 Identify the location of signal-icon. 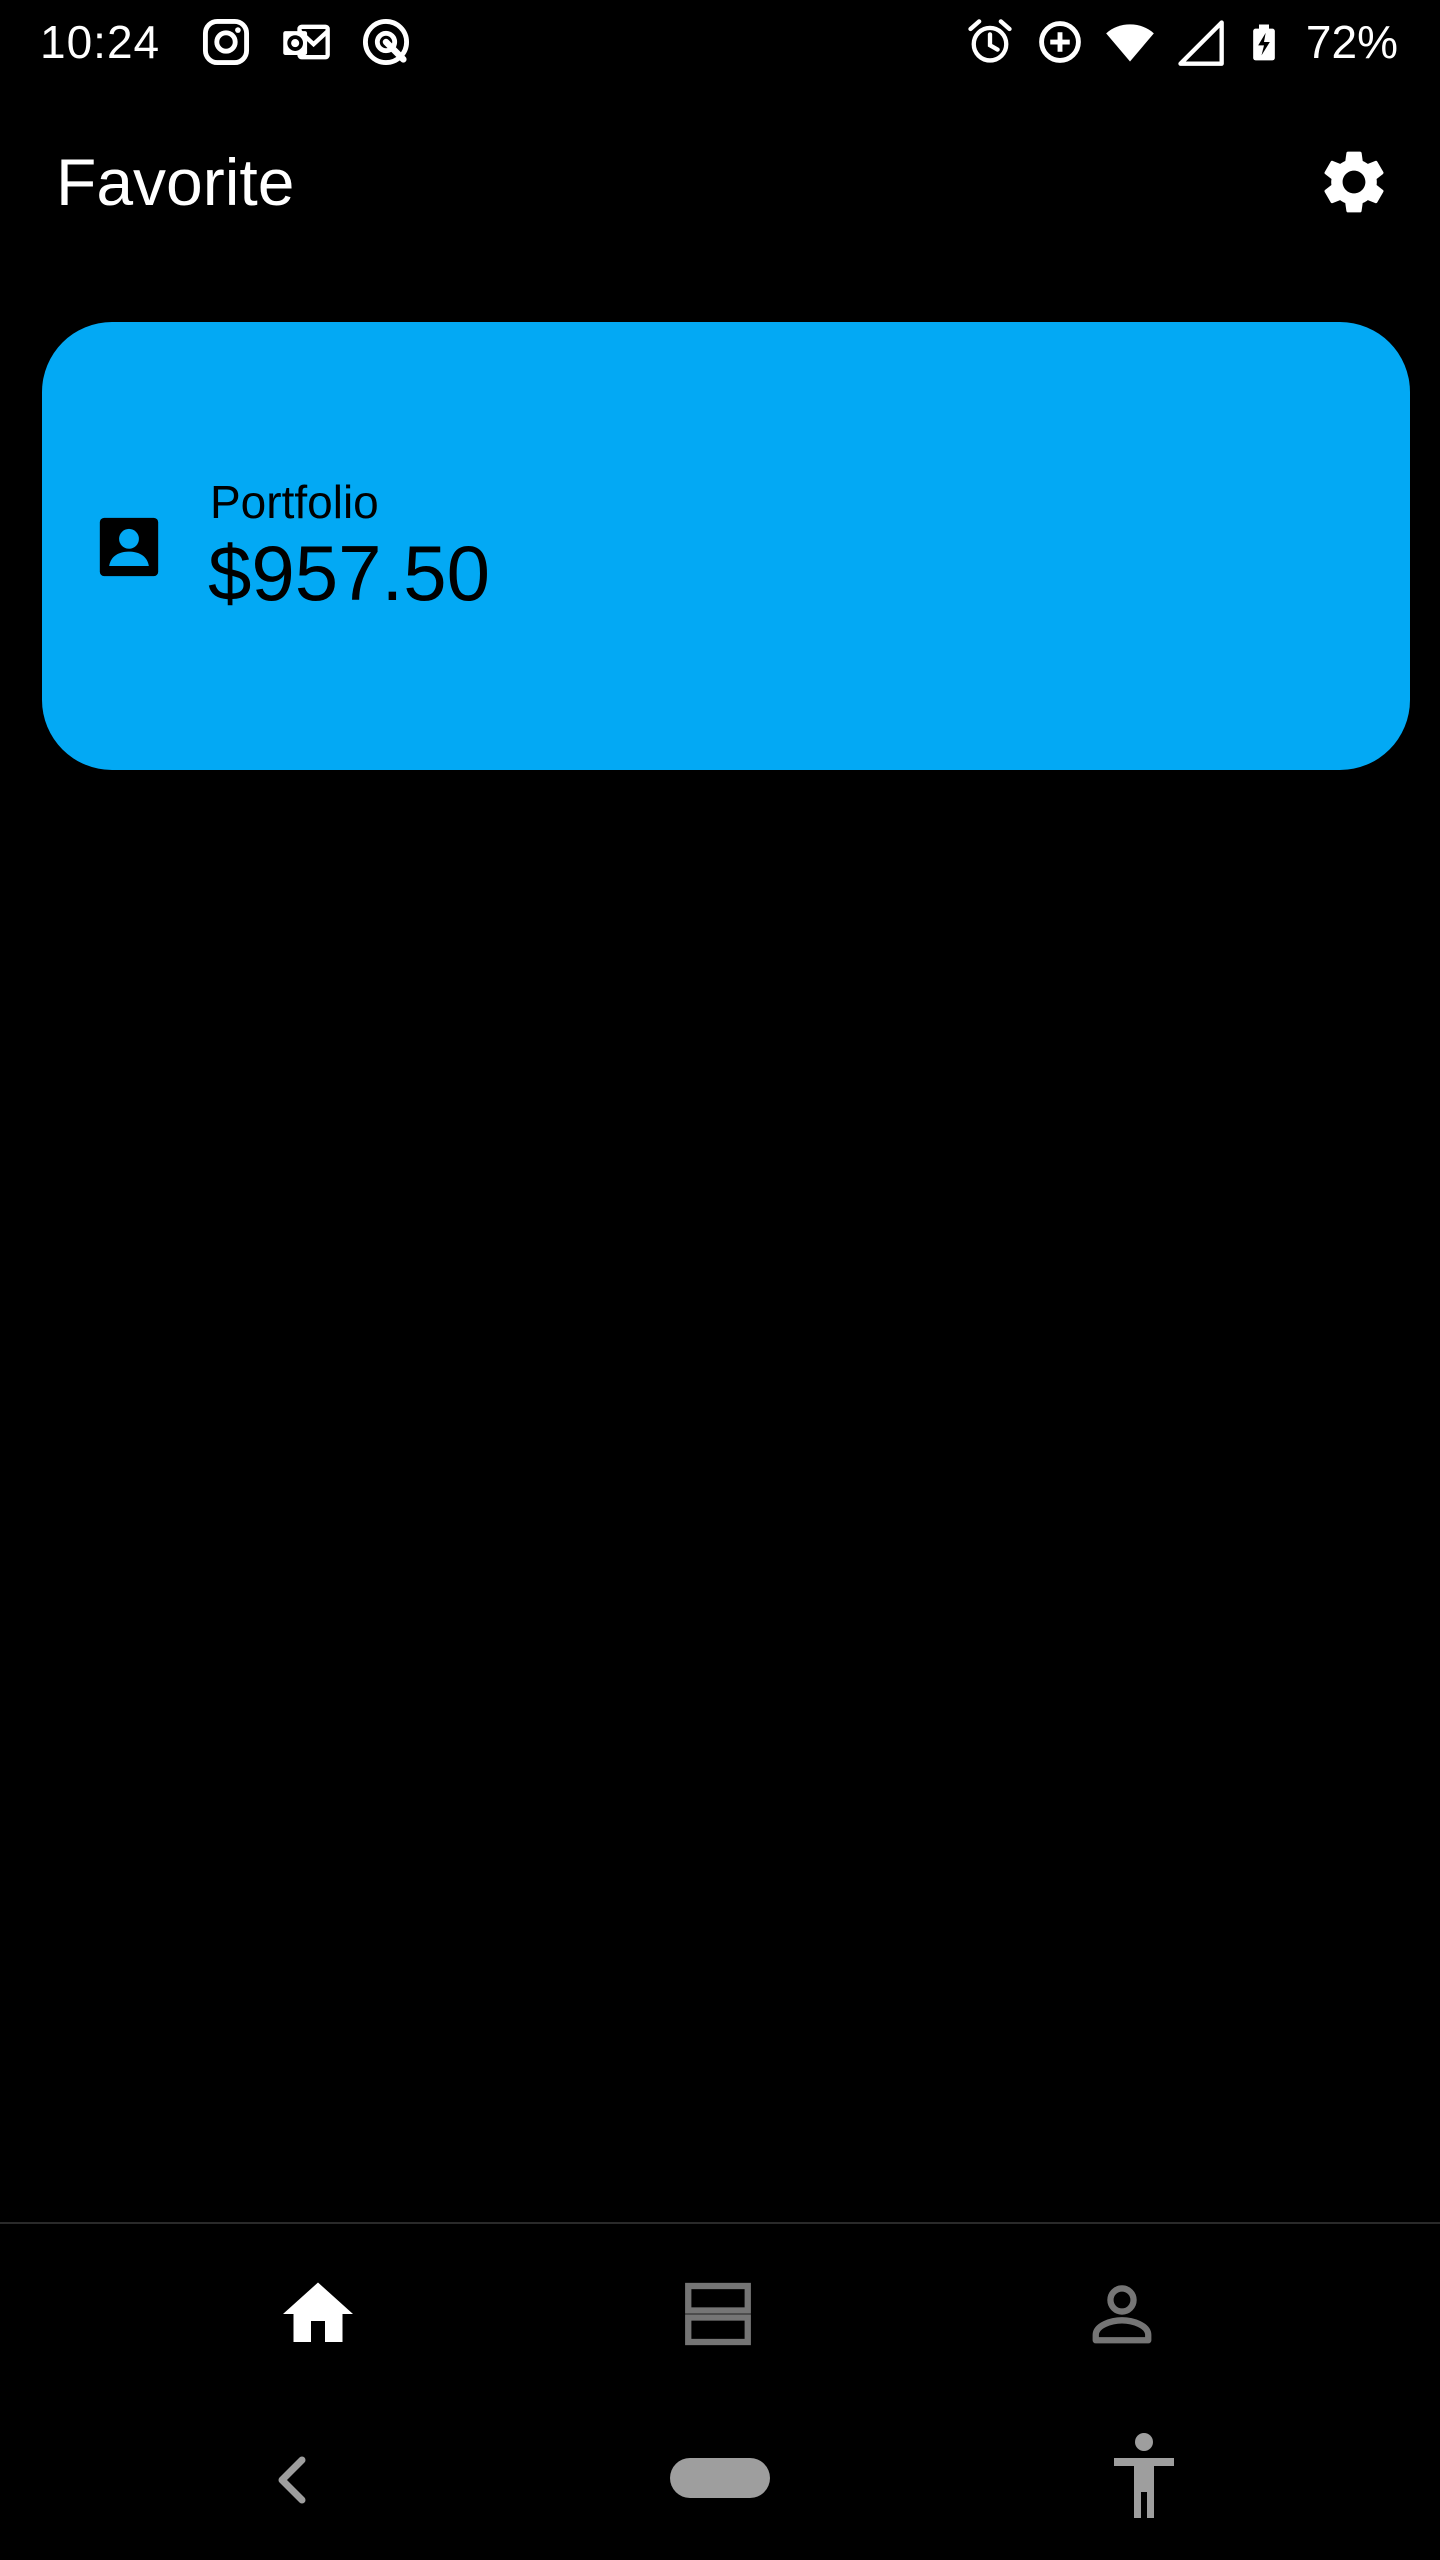
(1201, 43).